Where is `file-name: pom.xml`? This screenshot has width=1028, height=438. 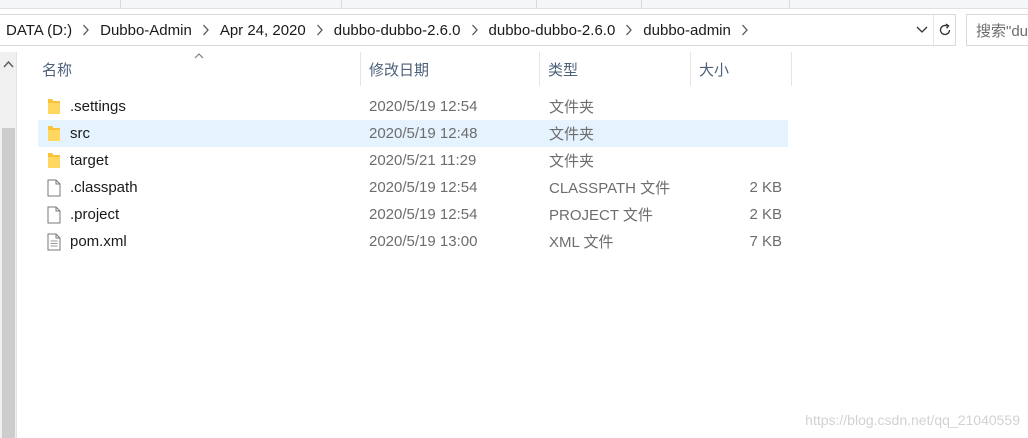
file-name: pom.xml is located at coordinates (98, 241).